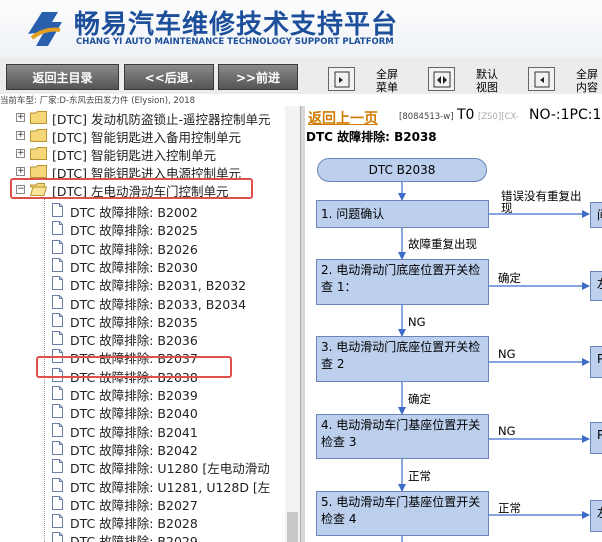  Describe the element at coordinates (596, 362) in the screenshot. I see `flow-target-3: P` at that location.